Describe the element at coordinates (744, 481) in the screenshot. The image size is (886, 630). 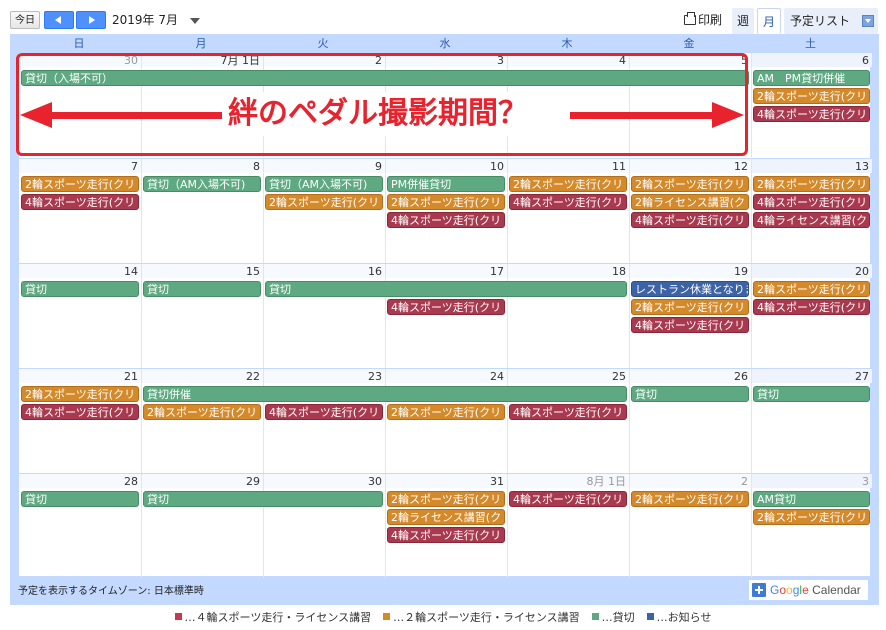
I see `day-number: 2` at that location.